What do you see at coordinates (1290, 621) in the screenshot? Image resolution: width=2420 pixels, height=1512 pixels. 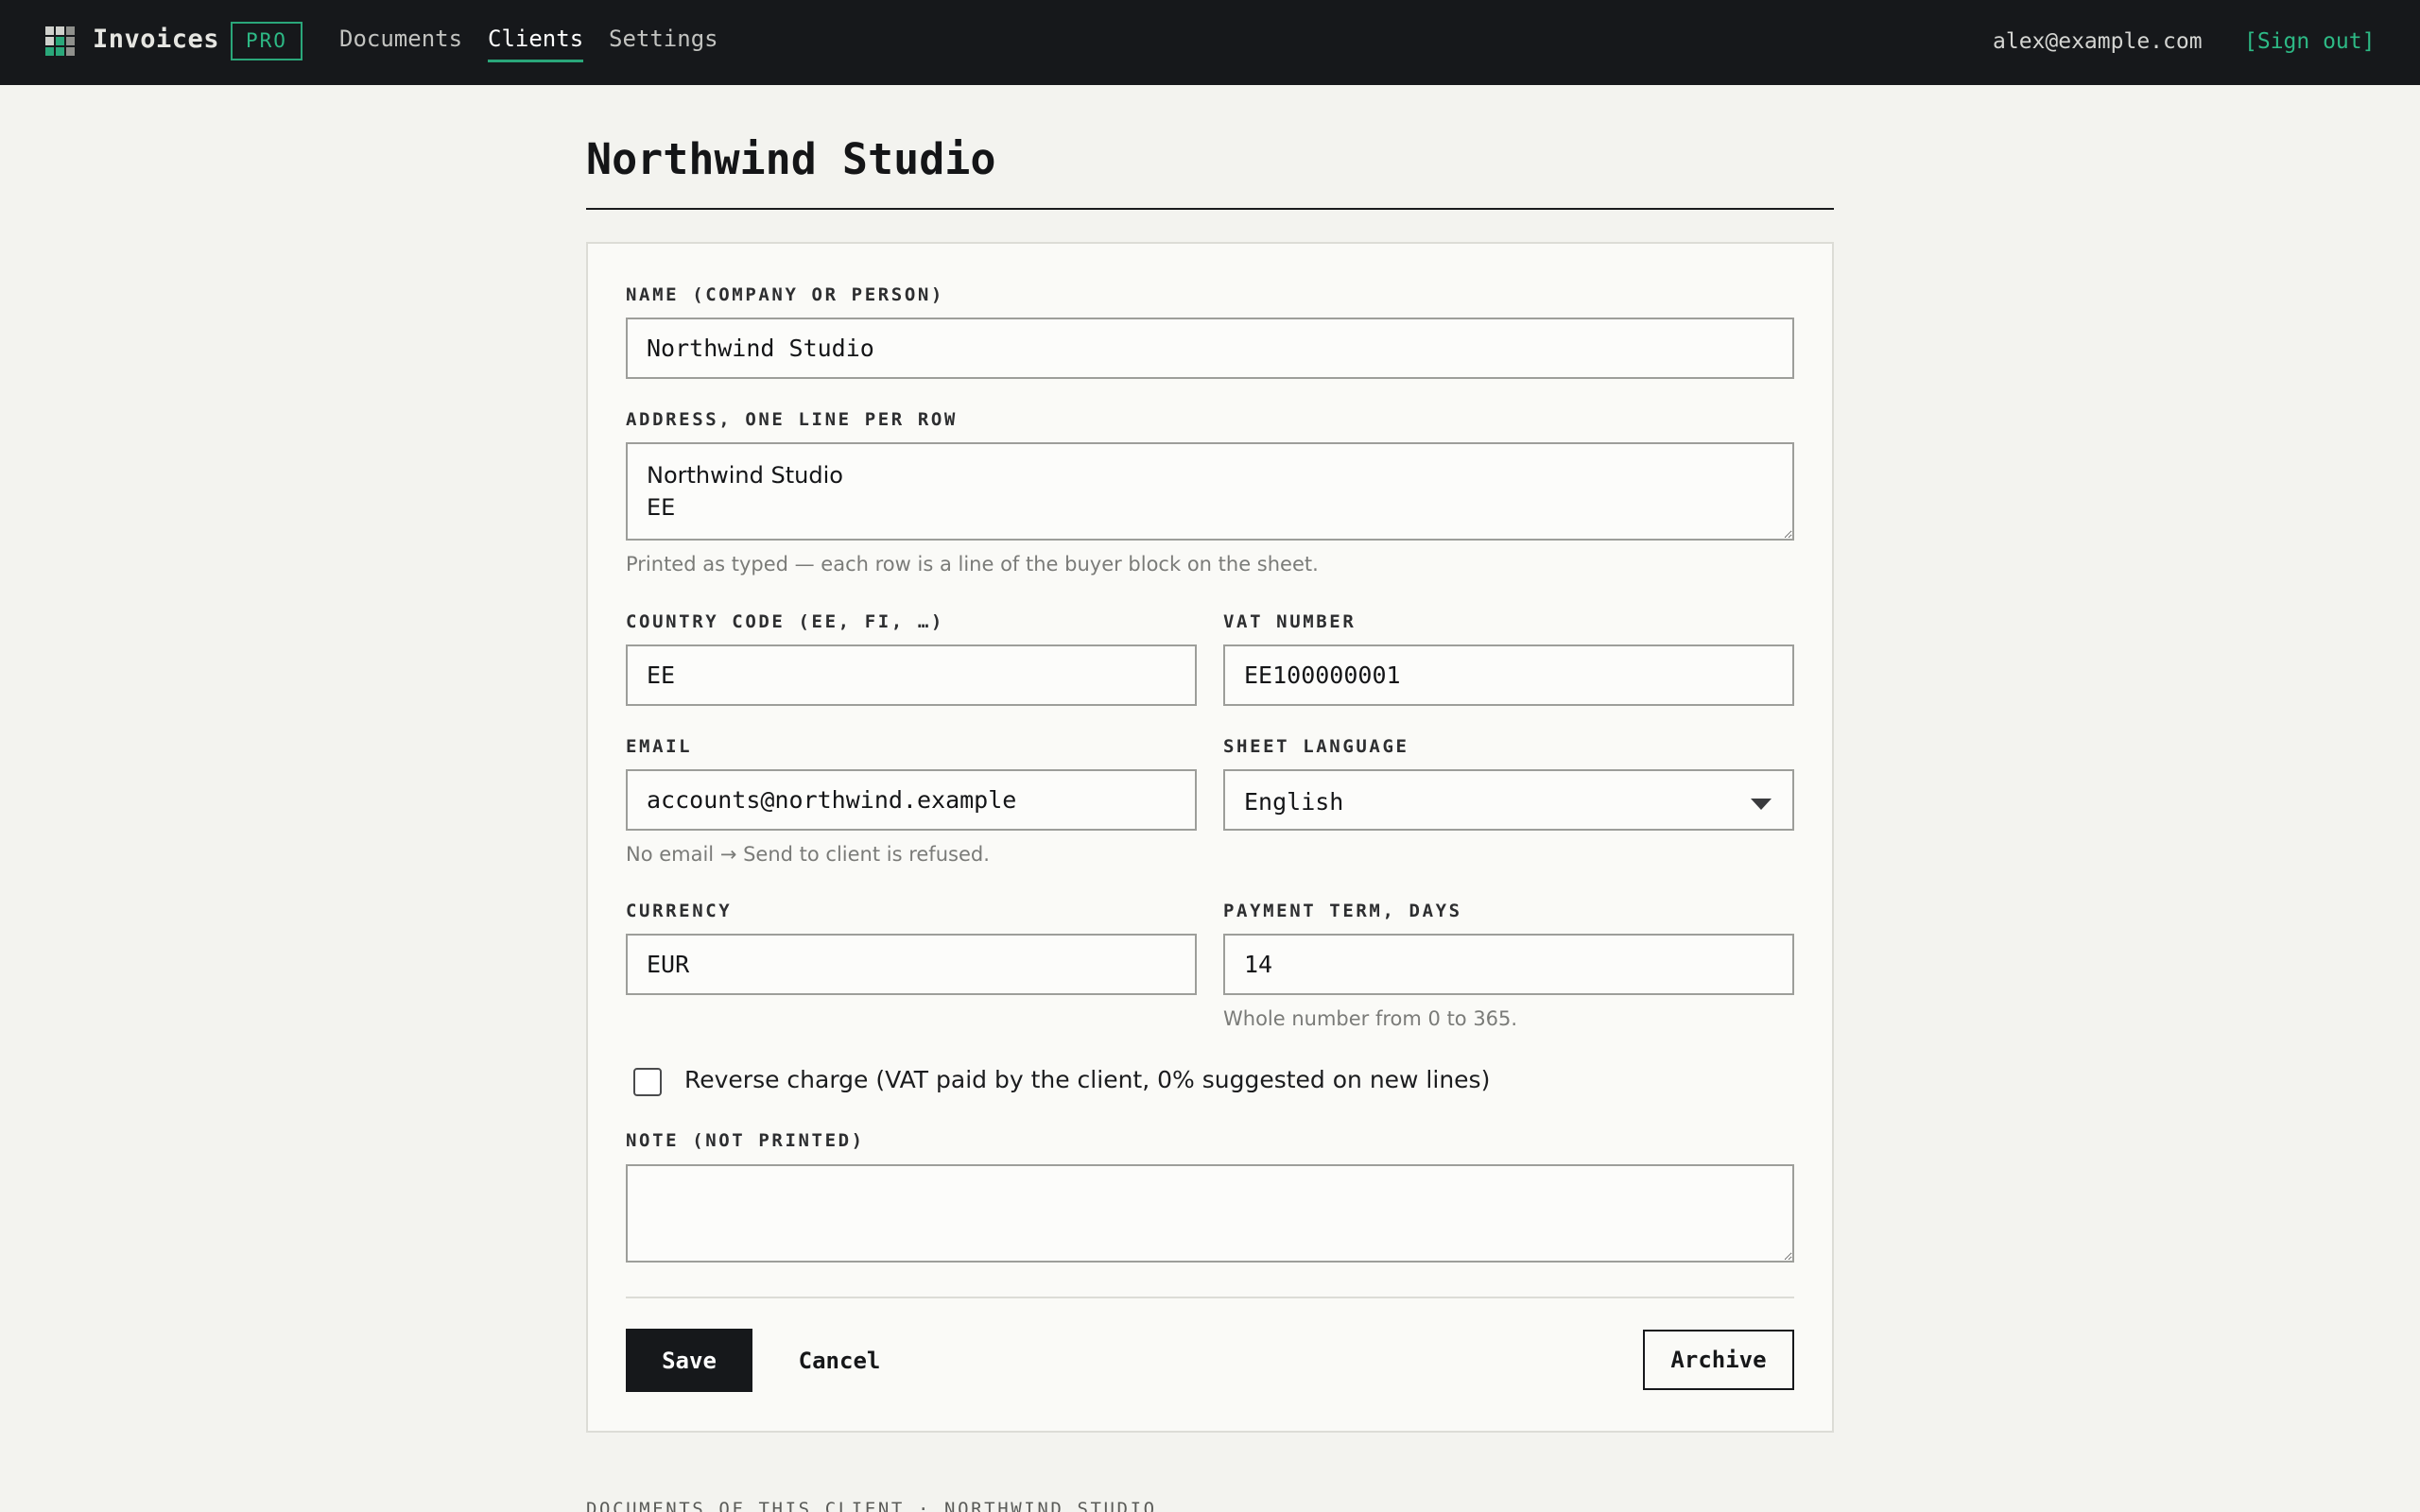 I see `vat-label: VAT NUMBER` at bounding box center [1290, 621].